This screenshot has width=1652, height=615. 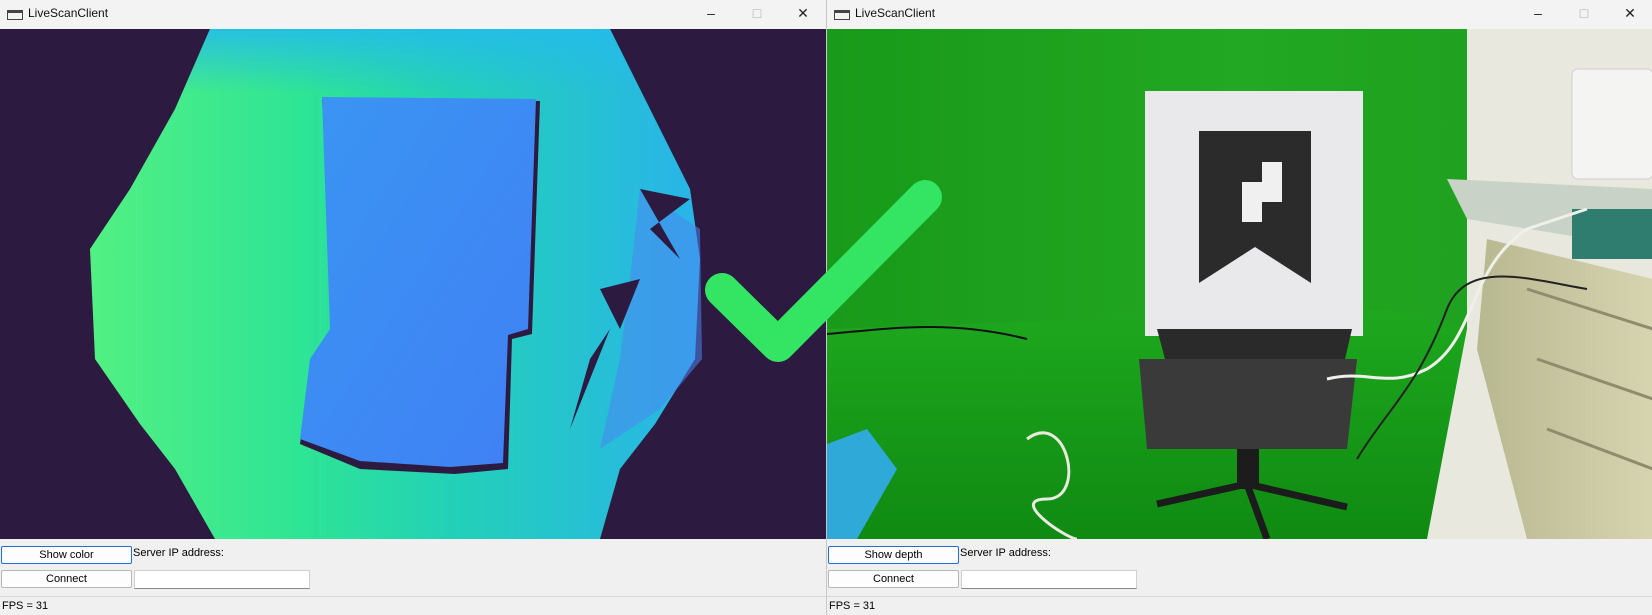 What do you see at coordinates (418, 282) in the screenshot?
I see `depth-chair-silhouette` at bounding box center [418, 282].